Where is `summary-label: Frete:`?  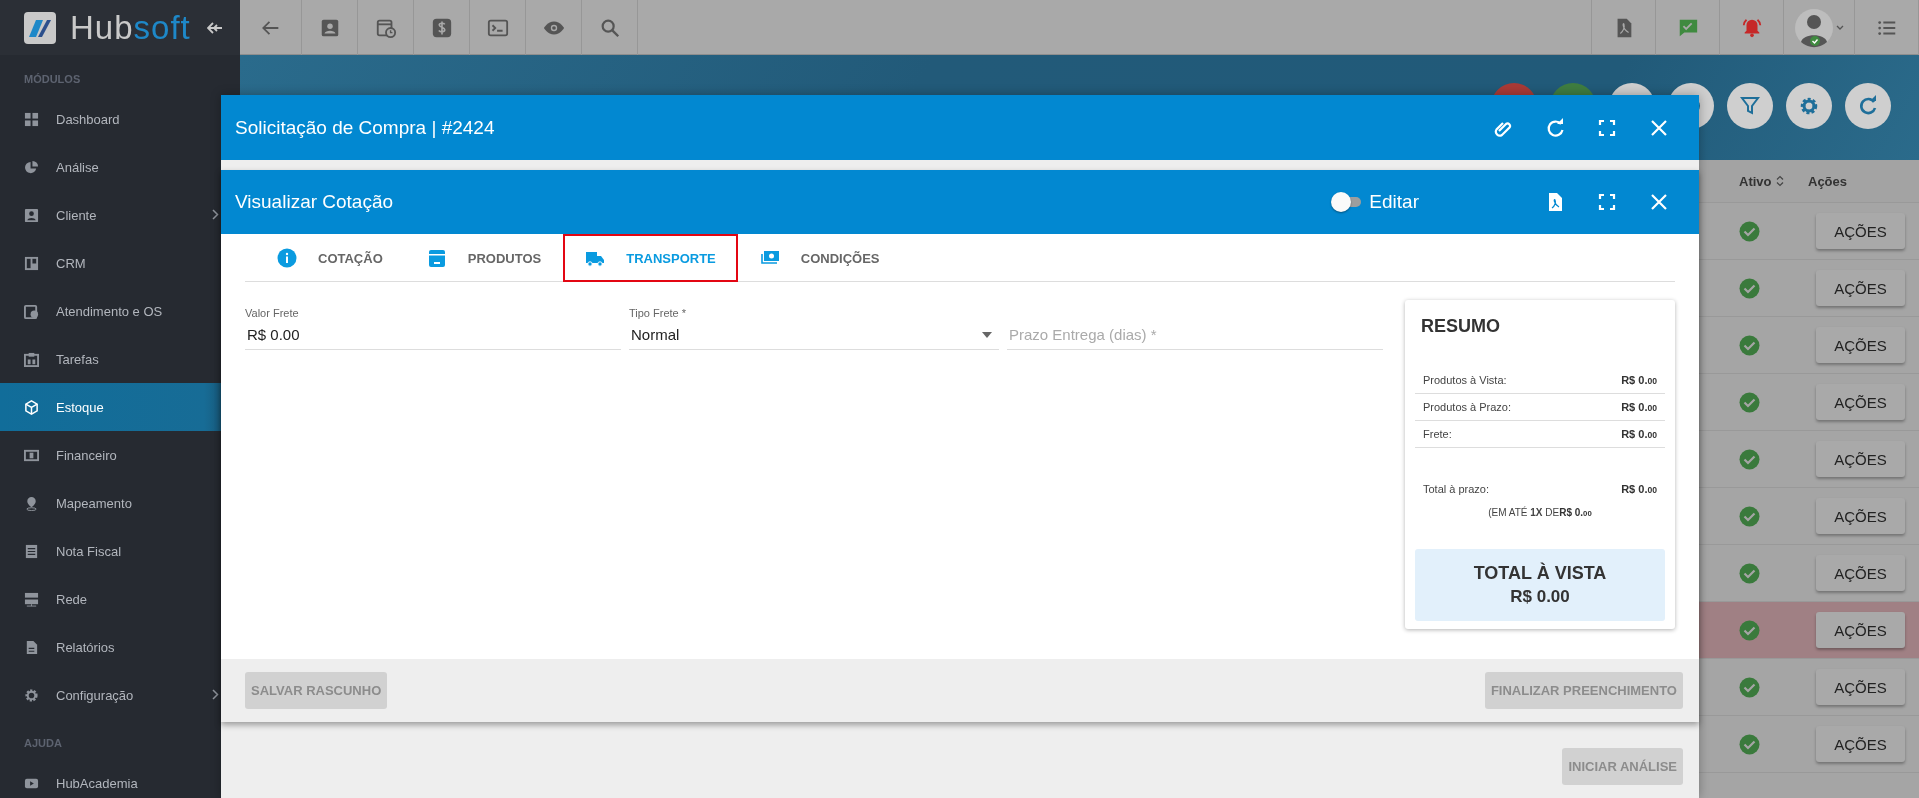 summary-label: Frete: is located at coordinates (1437, 434).